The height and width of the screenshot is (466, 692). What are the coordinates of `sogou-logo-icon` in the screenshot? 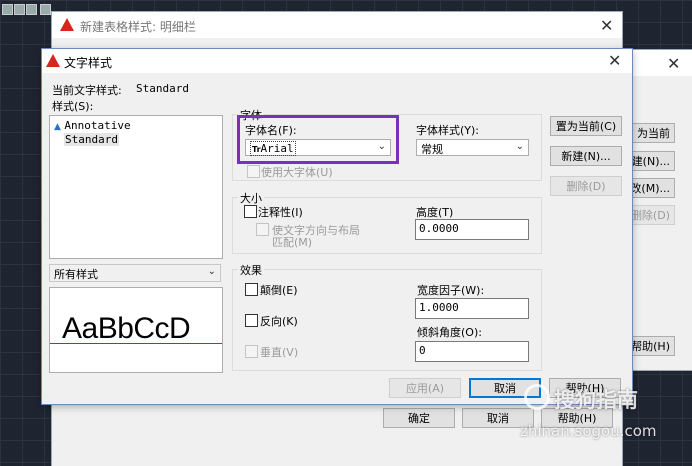 It's located at (537, 397).